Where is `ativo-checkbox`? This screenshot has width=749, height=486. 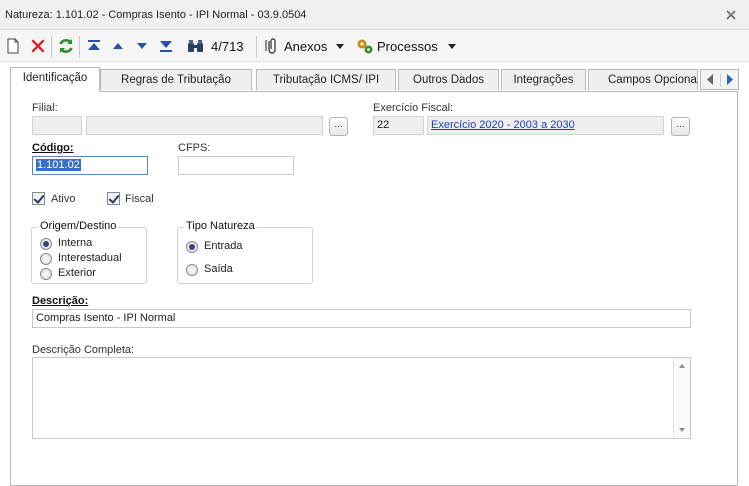 ativo-checkbox is located at coordinates (38, 198).